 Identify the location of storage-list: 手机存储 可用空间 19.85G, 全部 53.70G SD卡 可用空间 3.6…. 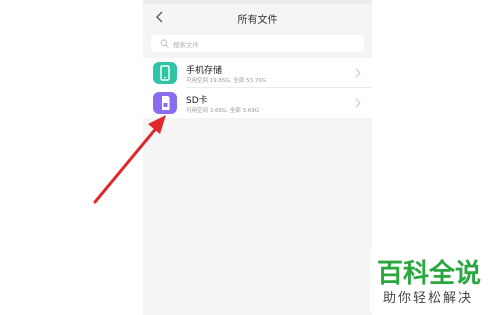
(257, 88).